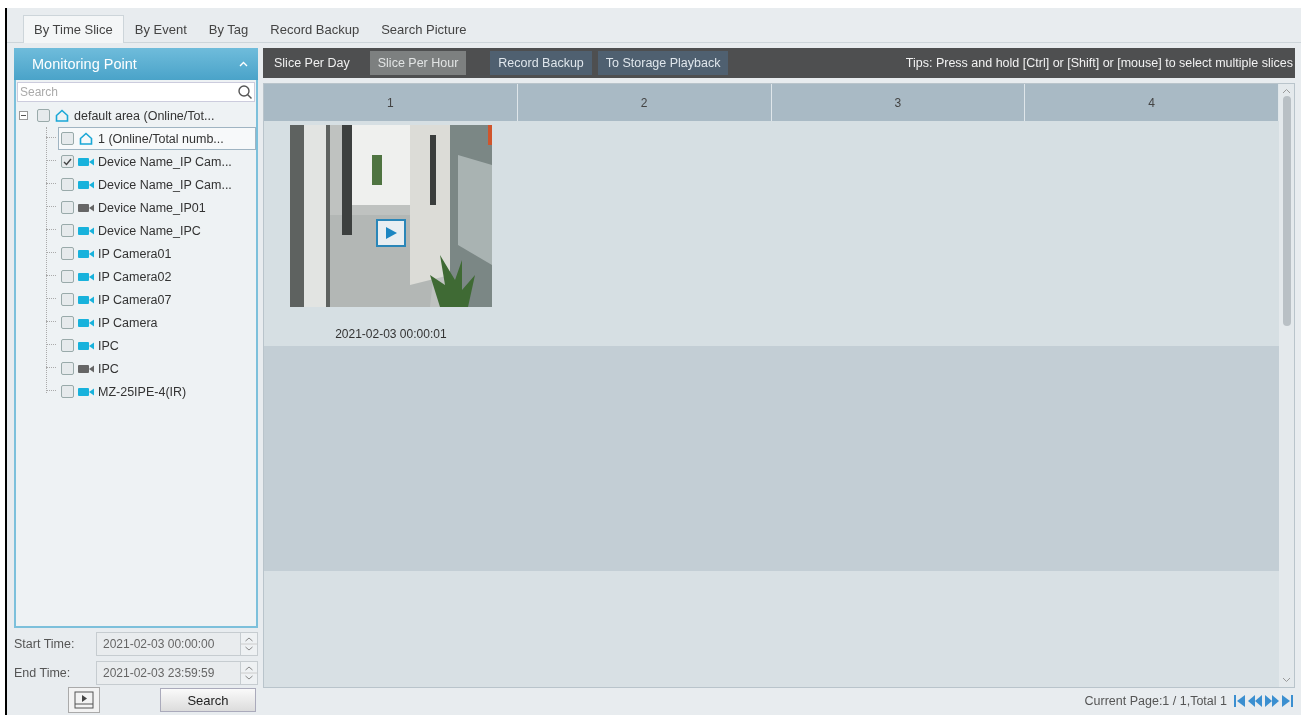  What do you see at coordinates (177, 673) in the screenshot?
I see `time-field: 2021-02-03 23:59:59` at bounding box center [177, 673].